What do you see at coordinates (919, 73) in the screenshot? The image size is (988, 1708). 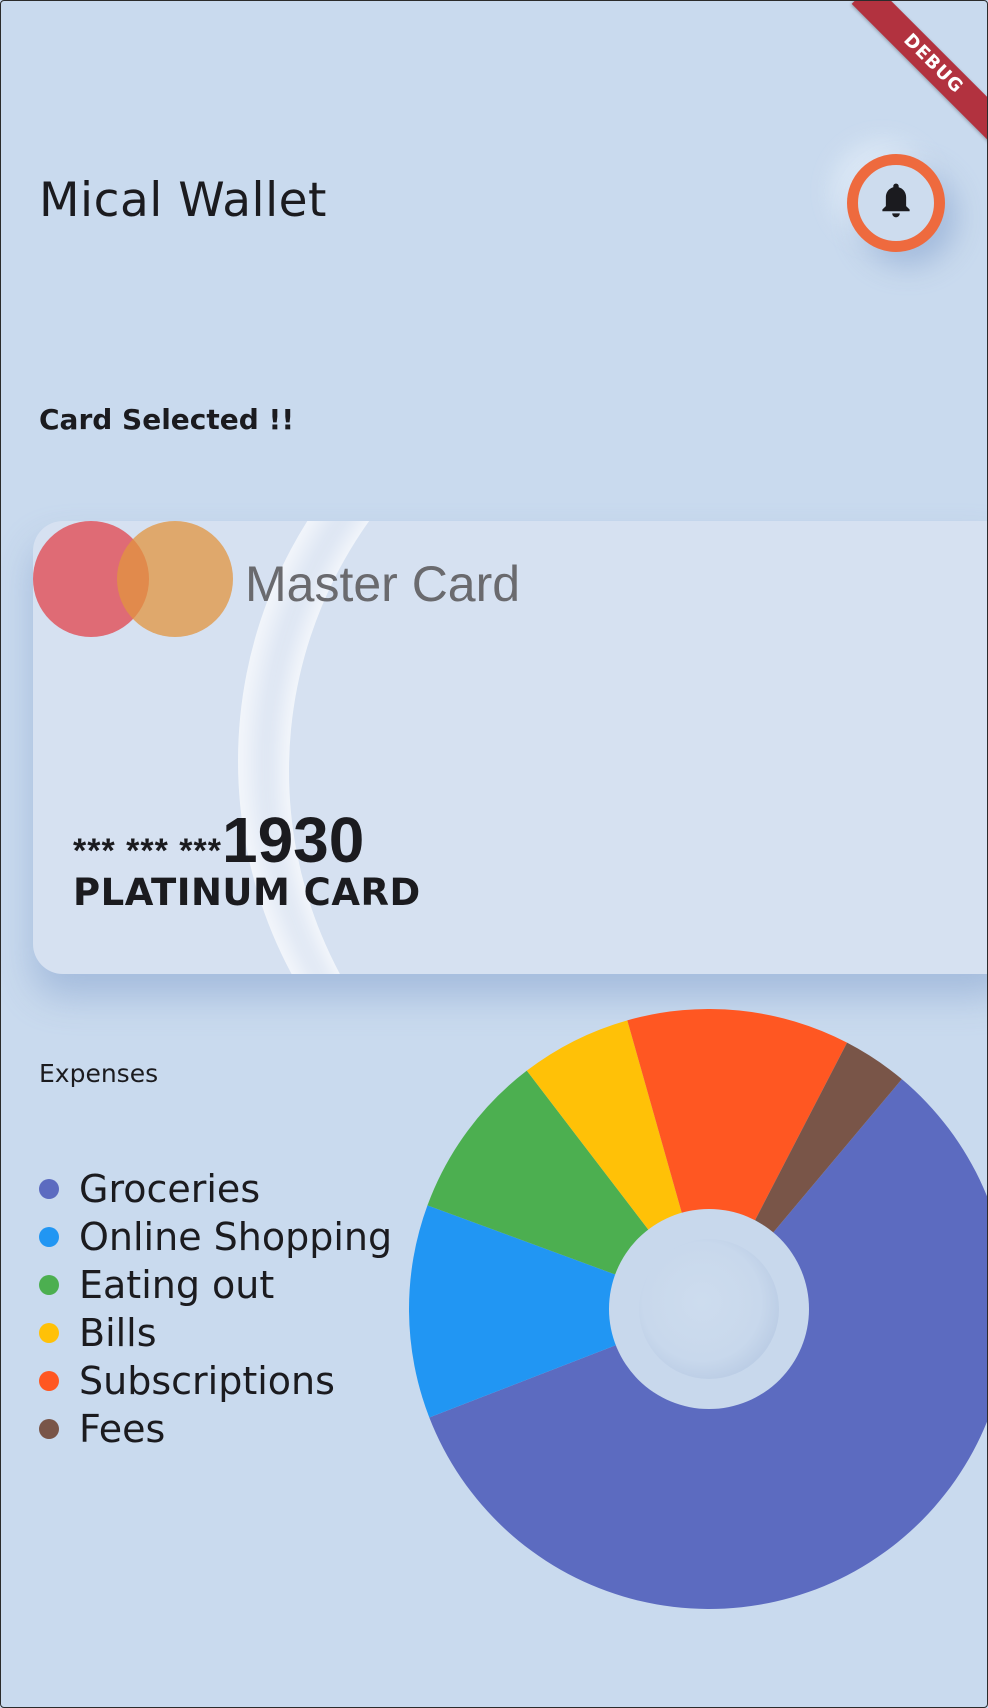 I see `debug-banner: DEBUG` at bounding box center [919, 73].